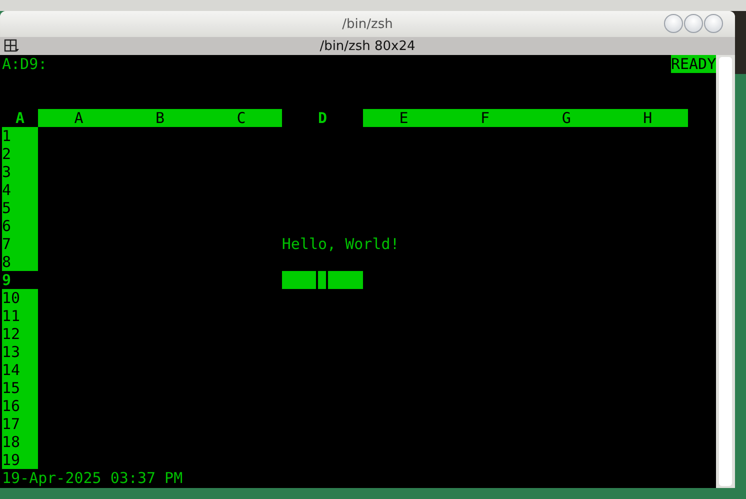 The height and width of the screenshot is (499, 746). Describe the element at coordinates (647, 118) in the screenshot. I see `column-header: H` at that location.